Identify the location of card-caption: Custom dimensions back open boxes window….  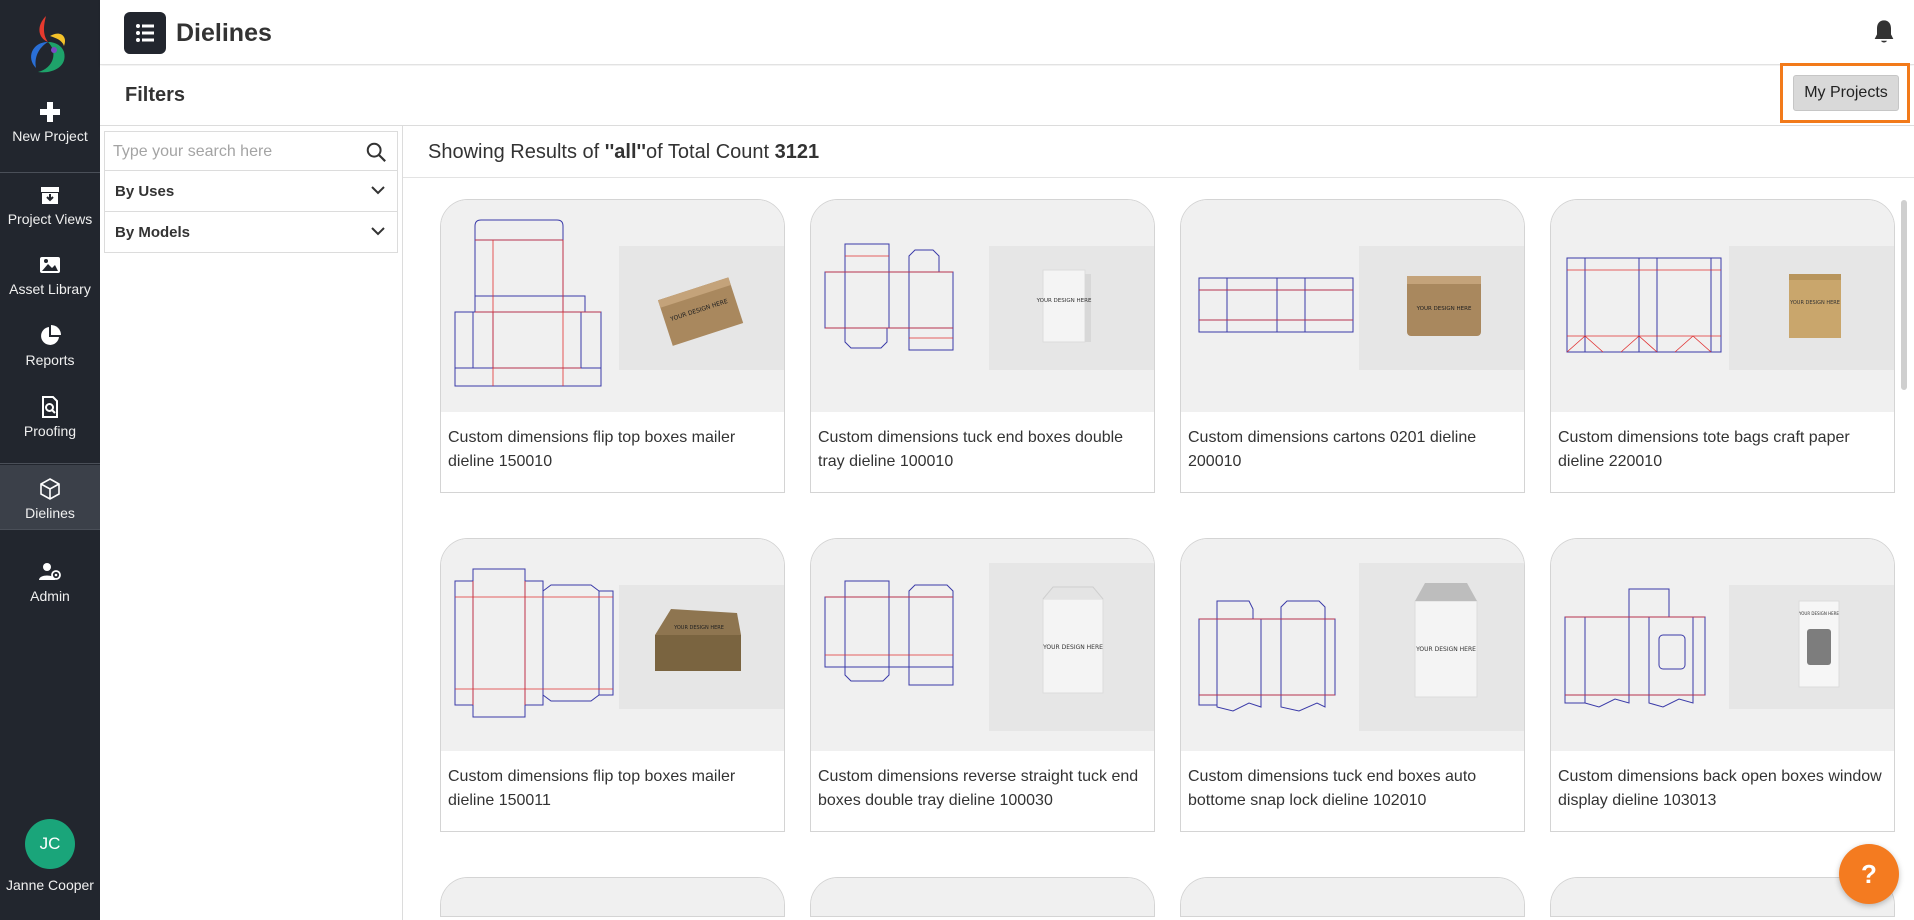
(1720, 788).